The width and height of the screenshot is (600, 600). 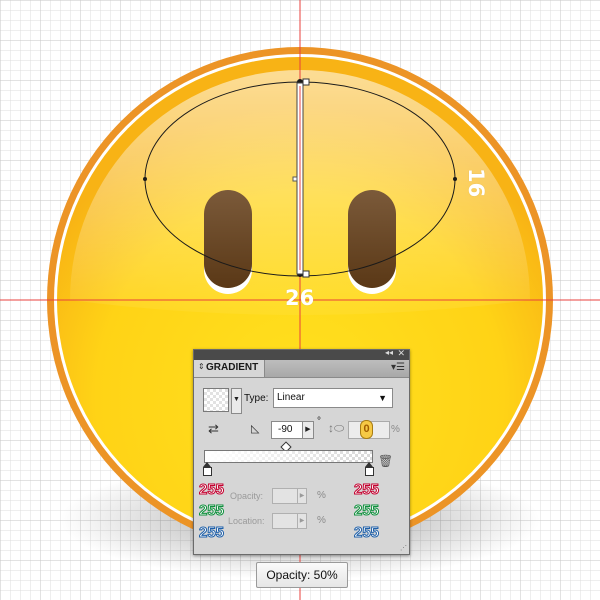 What do you see at coordinates (302, 575) in the screenshot?
I see `opacity-tooltip: Opacity: 50%` at bounding box center [302, 575].